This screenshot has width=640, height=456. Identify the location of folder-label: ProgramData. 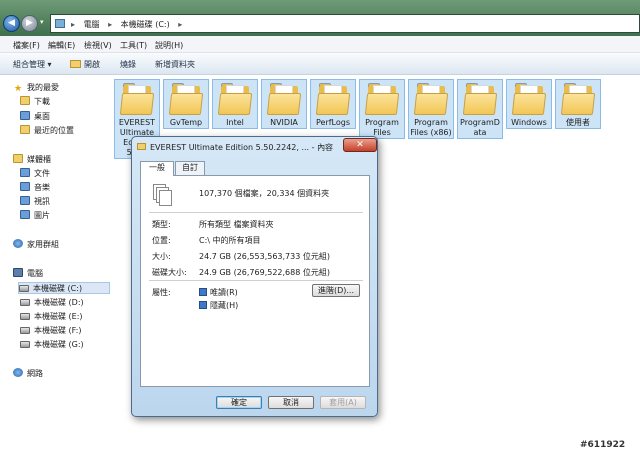
(480, 127).